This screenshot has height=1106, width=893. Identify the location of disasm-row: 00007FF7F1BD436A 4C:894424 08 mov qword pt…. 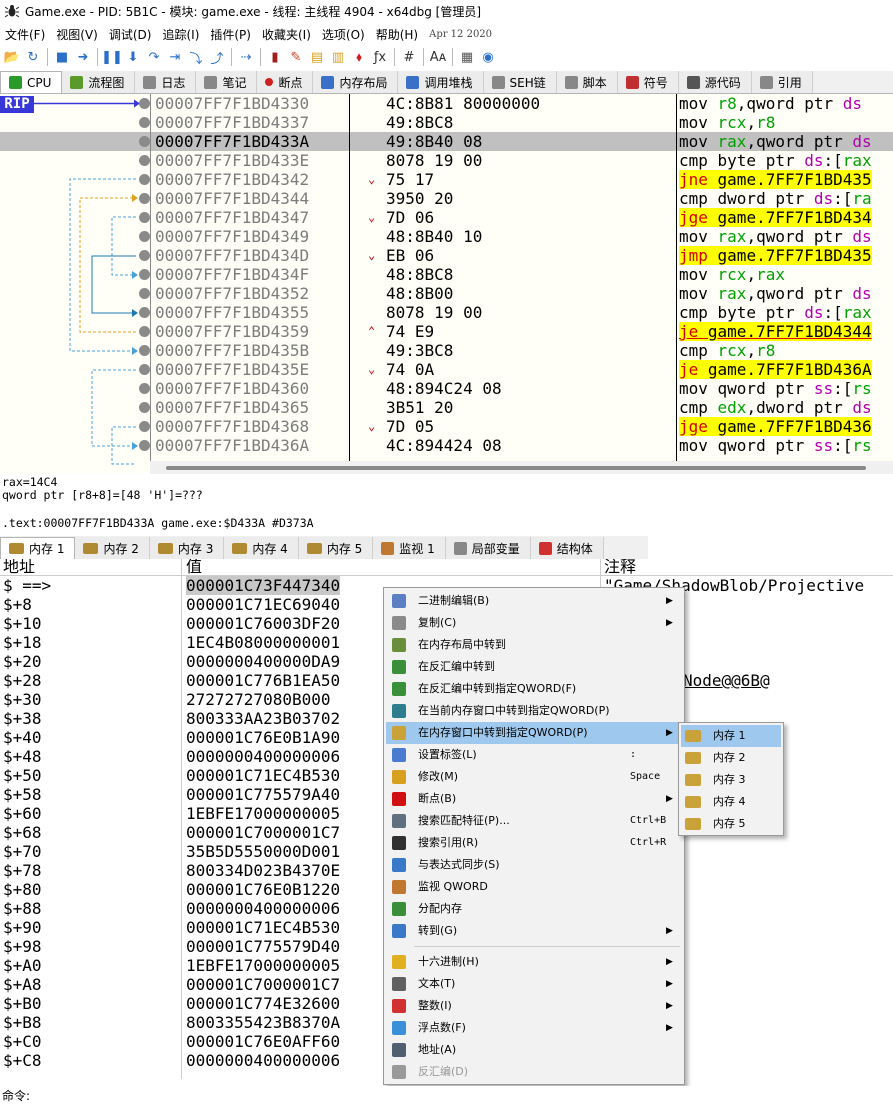
(446, 445).